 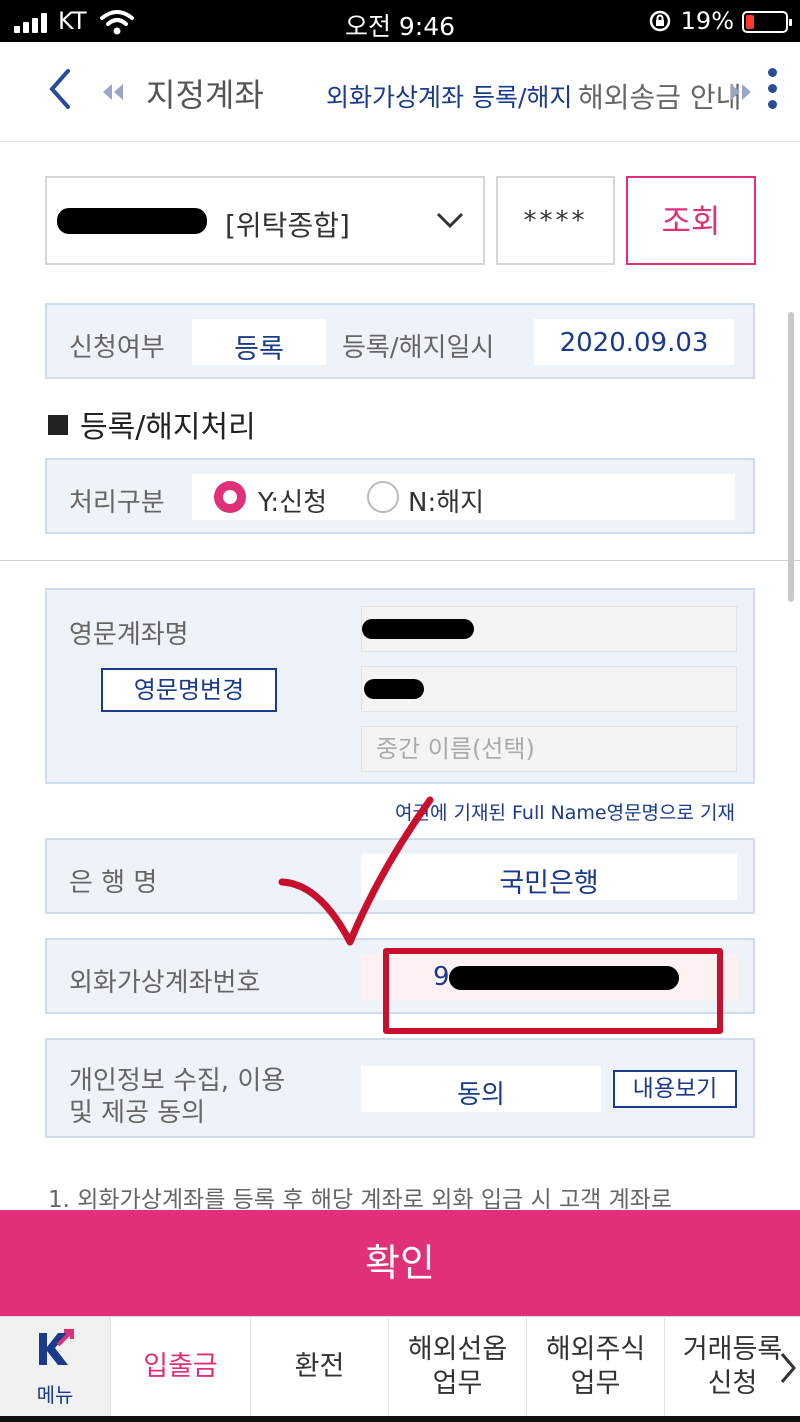 I want to click on bottom-nav: 메뉴 입출금 환전 해외선옵 업무 해외주식 업무 거래등록 신청, so click(x=400, y=1369).